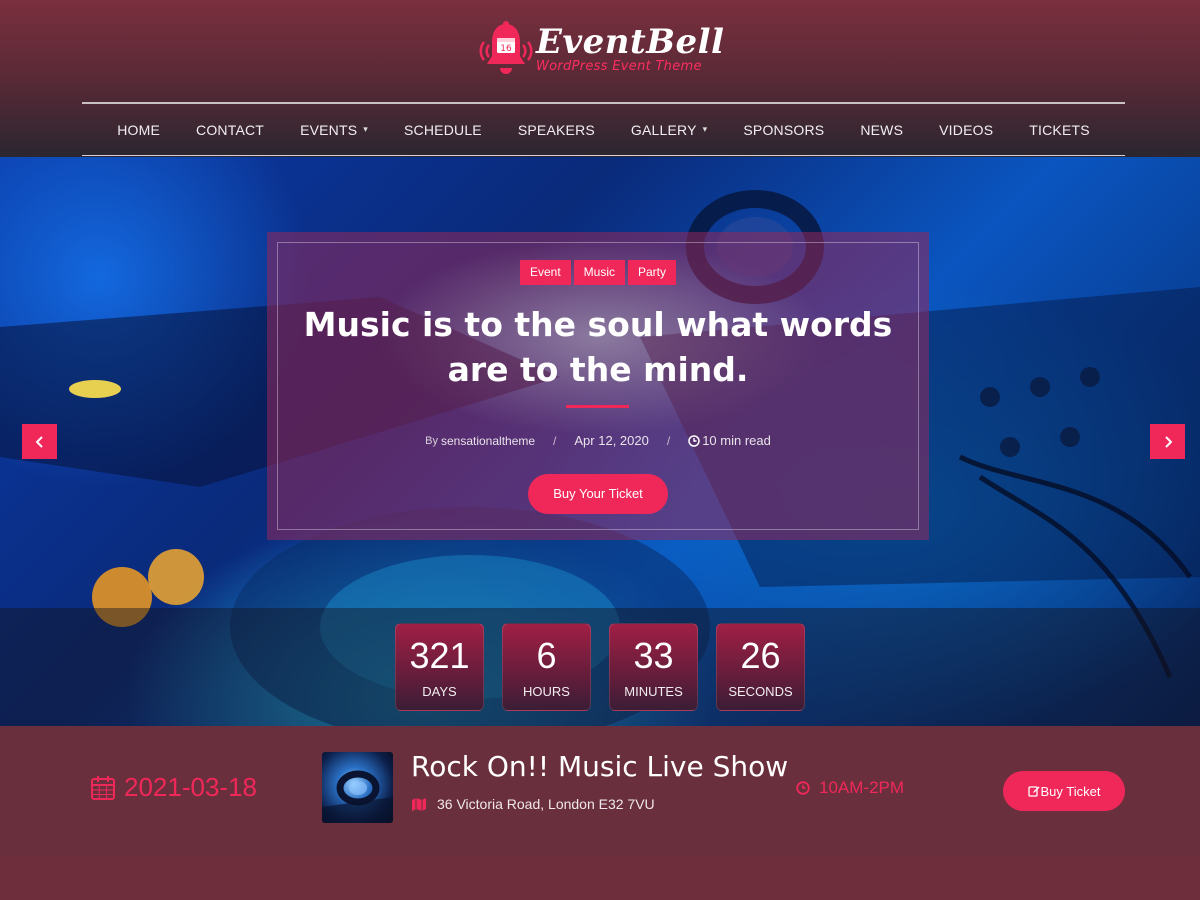 This screenshot has height=900, width=1200. What do you see at coordinates (1033, 791) in the screenshot?
I see `edit-icon` at bounding box center [1033, 791].